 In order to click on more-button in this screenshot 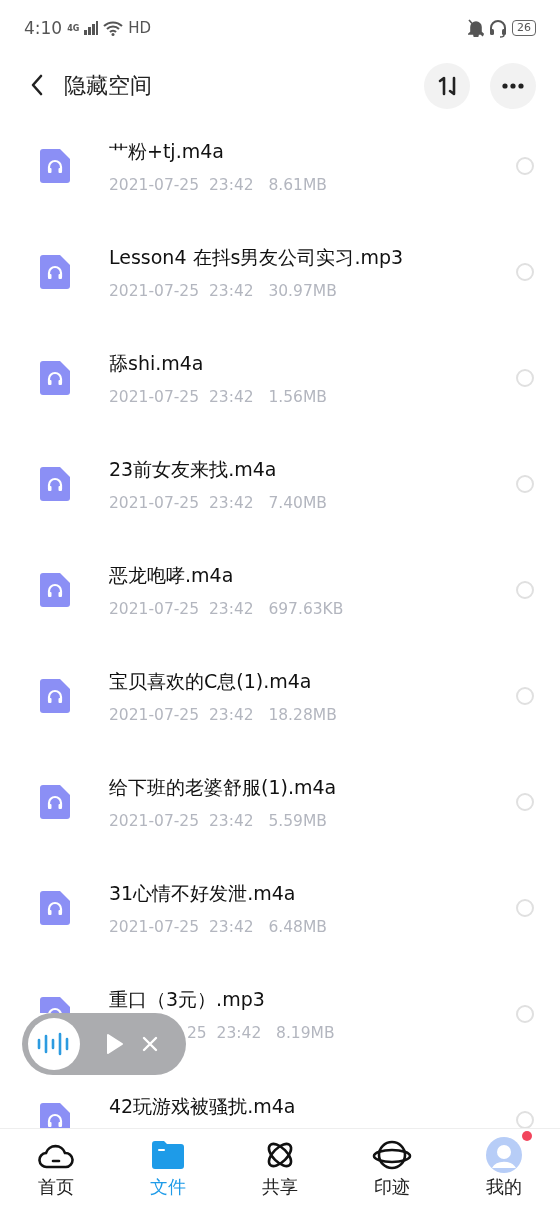, I will do `click(513, 86)`.